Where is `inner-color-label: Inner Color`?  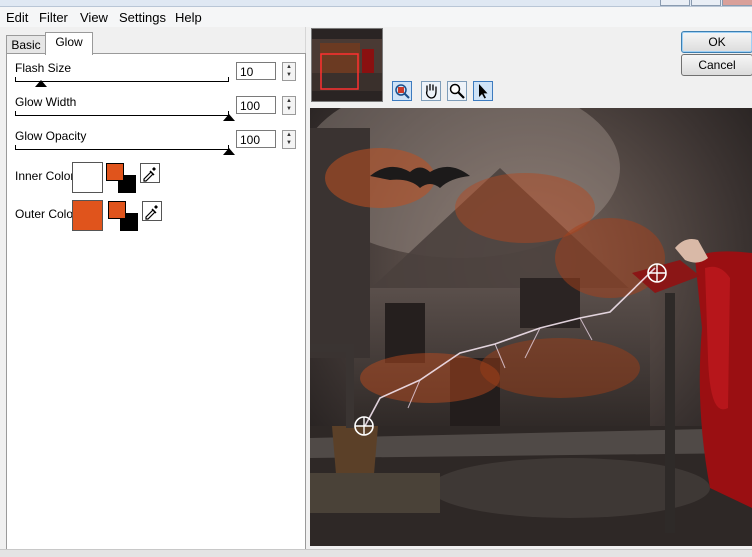 inner-color-label: Inner Color is located at coordinates (45, 176).